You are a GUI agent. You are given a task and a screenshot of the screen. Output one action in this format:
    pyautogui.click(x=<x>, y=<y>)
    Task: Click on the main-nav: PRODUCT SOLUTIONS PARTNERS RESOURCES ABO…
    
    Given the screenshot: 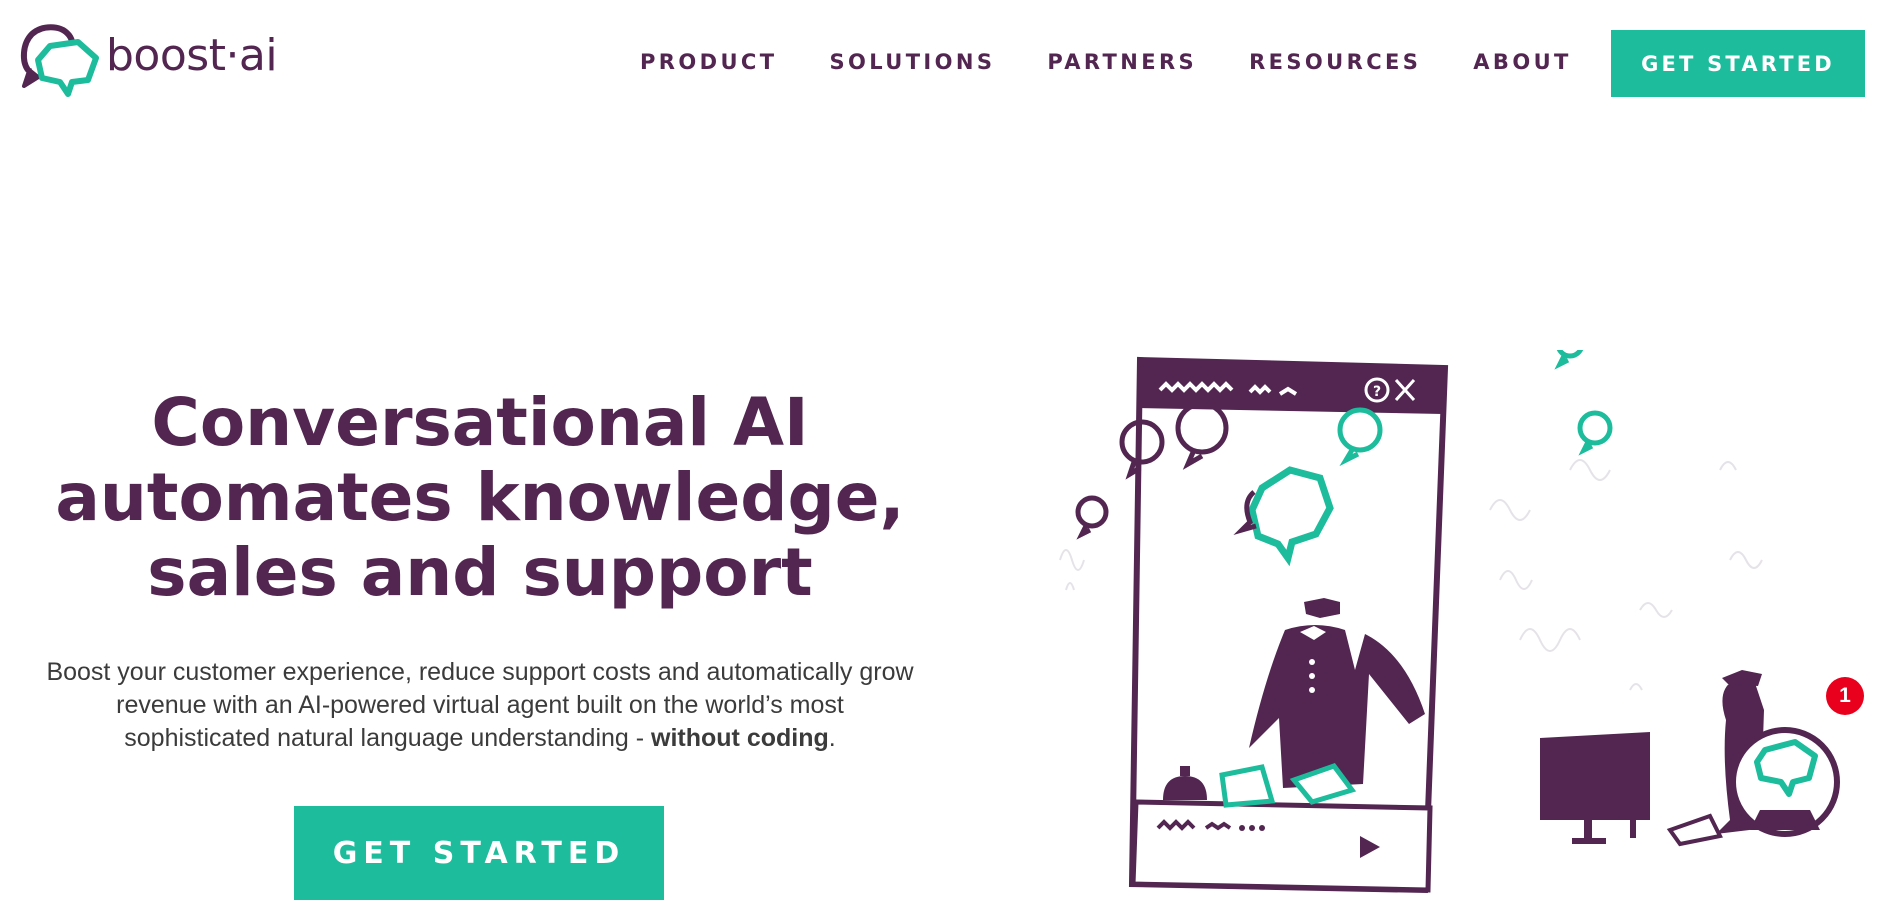 What is the action you would take?
    pyautogui.click(x=1132, y=62)
    